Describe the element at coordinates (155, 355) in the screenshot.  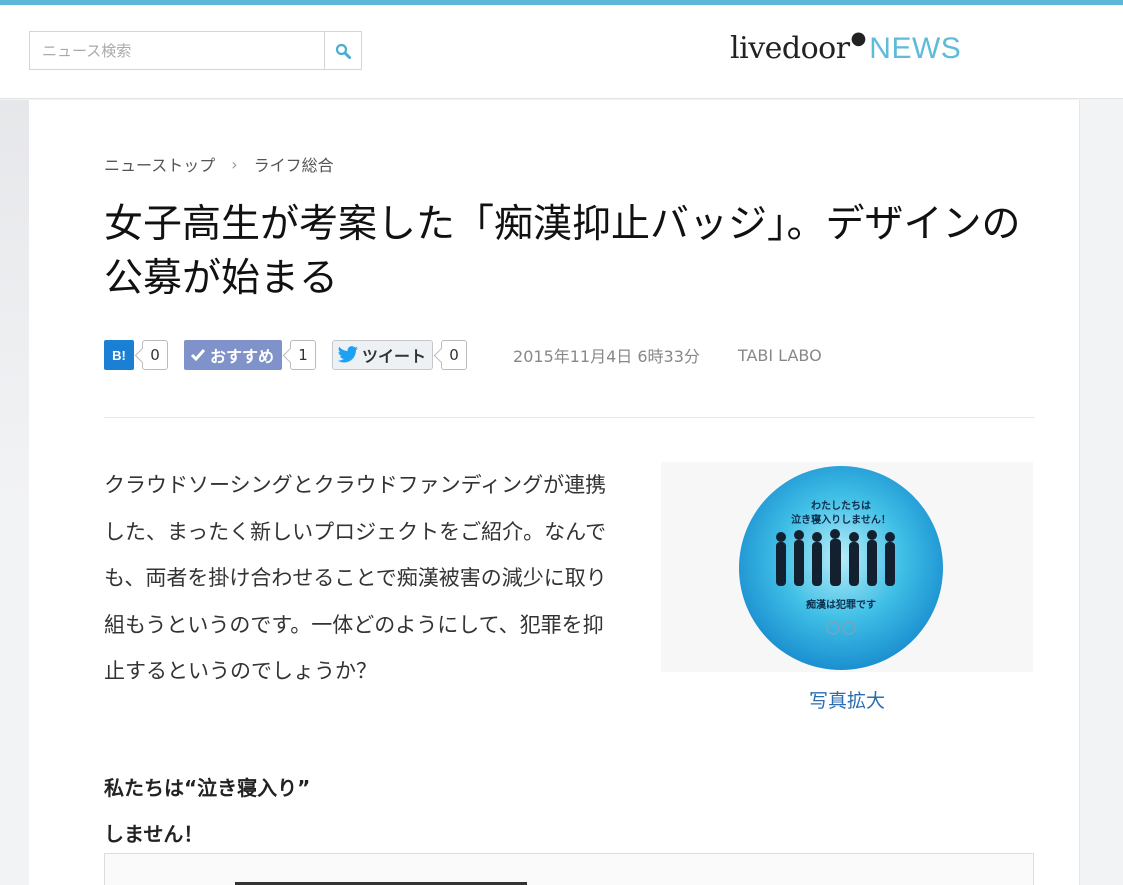
I see `hatena-count: 0` at that location.